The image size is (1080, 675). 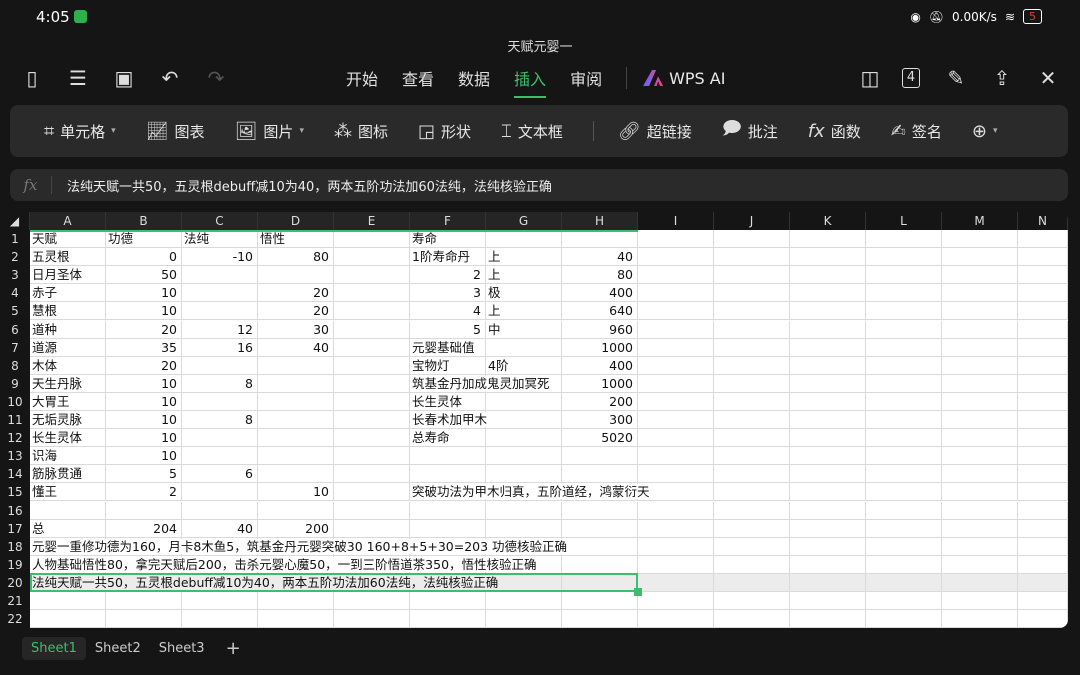 I want to click on sheet-tab-2: Sheet2, so click(x=118, y=648).